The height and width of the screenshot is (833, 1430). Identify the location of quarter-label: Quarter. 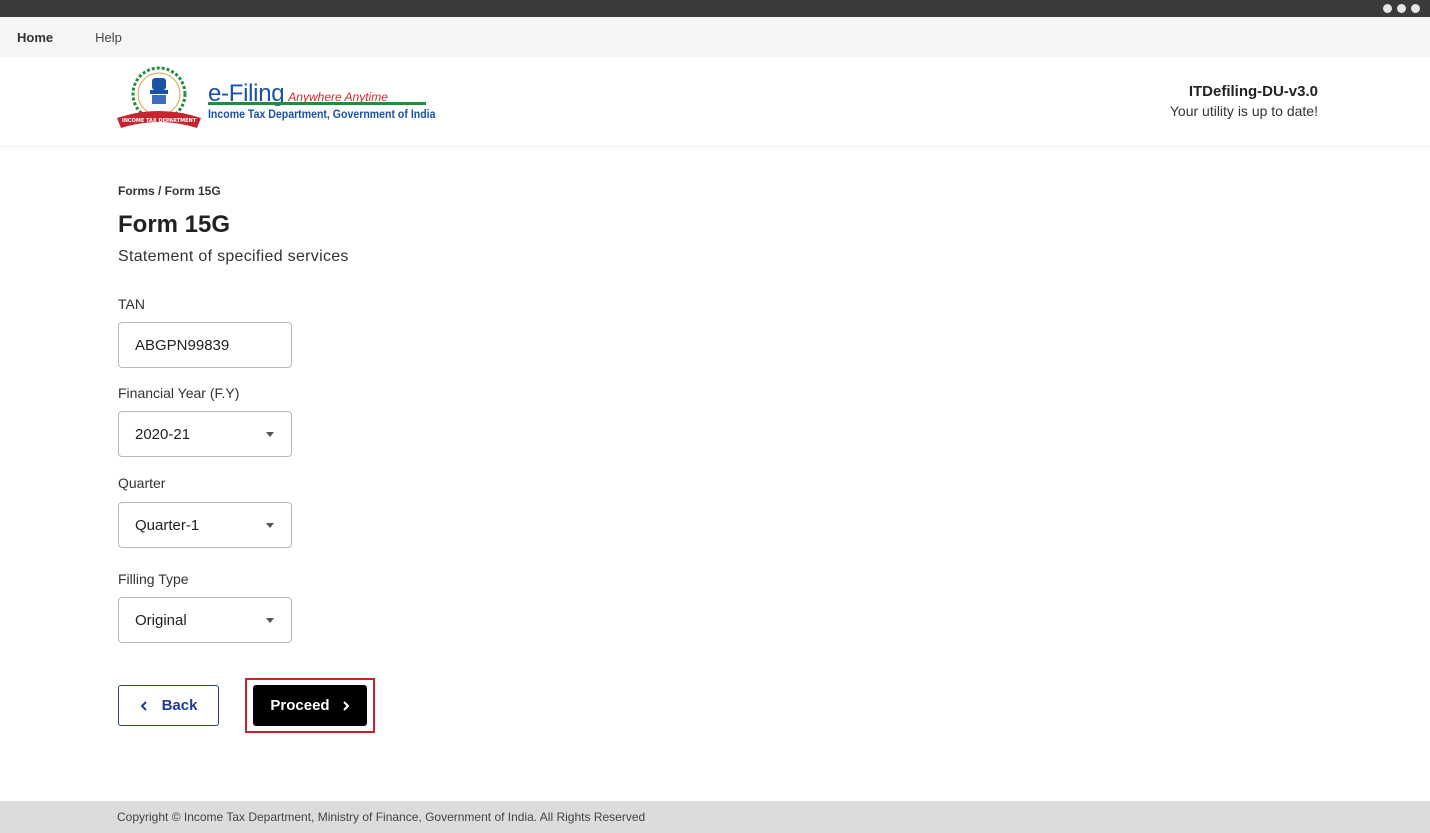
(142, 483).